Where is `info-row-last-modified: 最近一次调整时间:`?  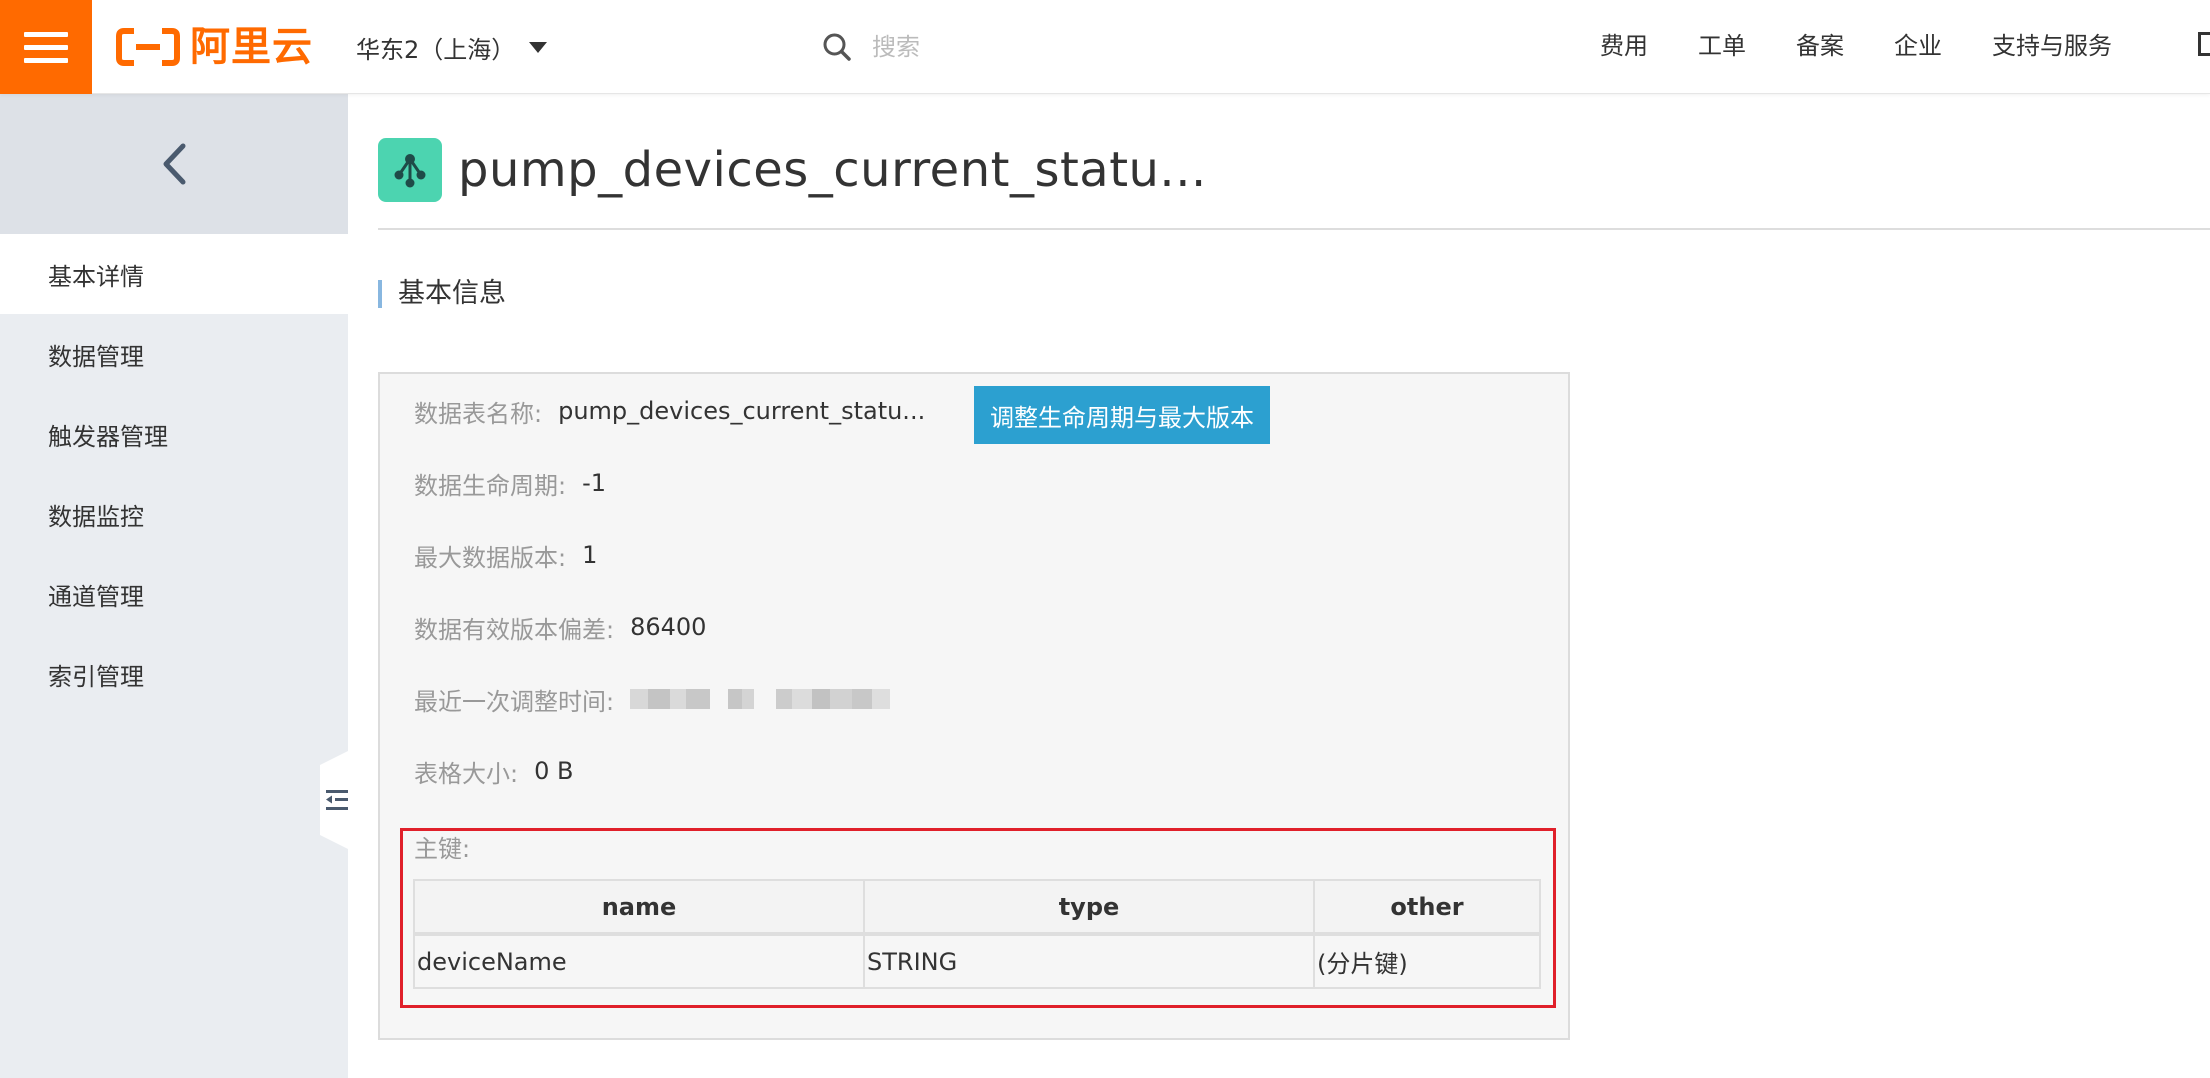 info-row-last-modified: 最近一次调整时间: is located at coordinates (652, 699).